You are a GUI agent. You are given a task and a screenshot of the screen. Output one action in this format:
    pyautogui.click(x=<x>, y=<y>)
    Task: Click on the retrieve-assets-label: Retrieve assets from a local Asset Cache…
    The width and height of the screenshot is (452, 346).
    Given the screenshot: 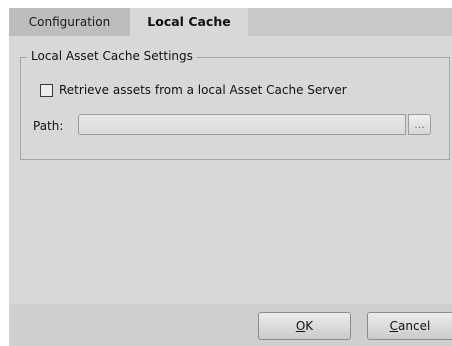 What is the action you would take?
    pyautogui.click(x=203, y=90)
    